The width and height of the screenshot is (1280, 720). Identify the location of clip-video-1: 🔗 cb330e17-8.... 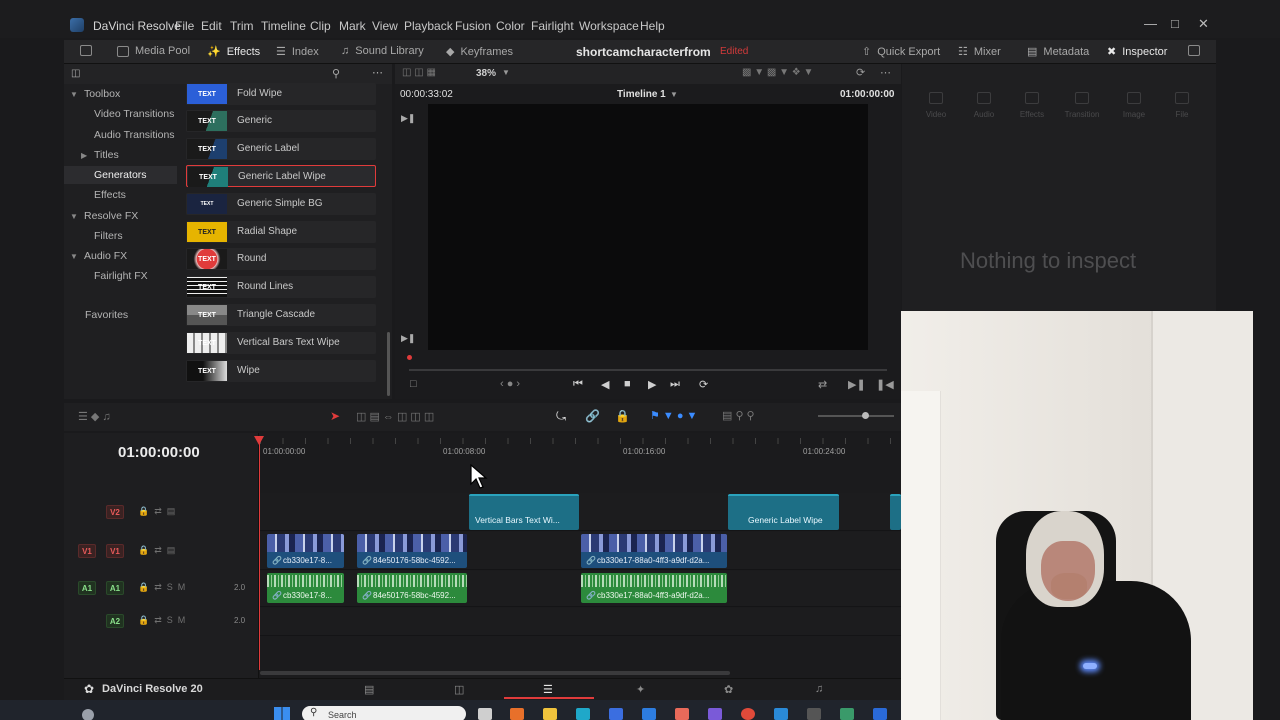
(305, 551).